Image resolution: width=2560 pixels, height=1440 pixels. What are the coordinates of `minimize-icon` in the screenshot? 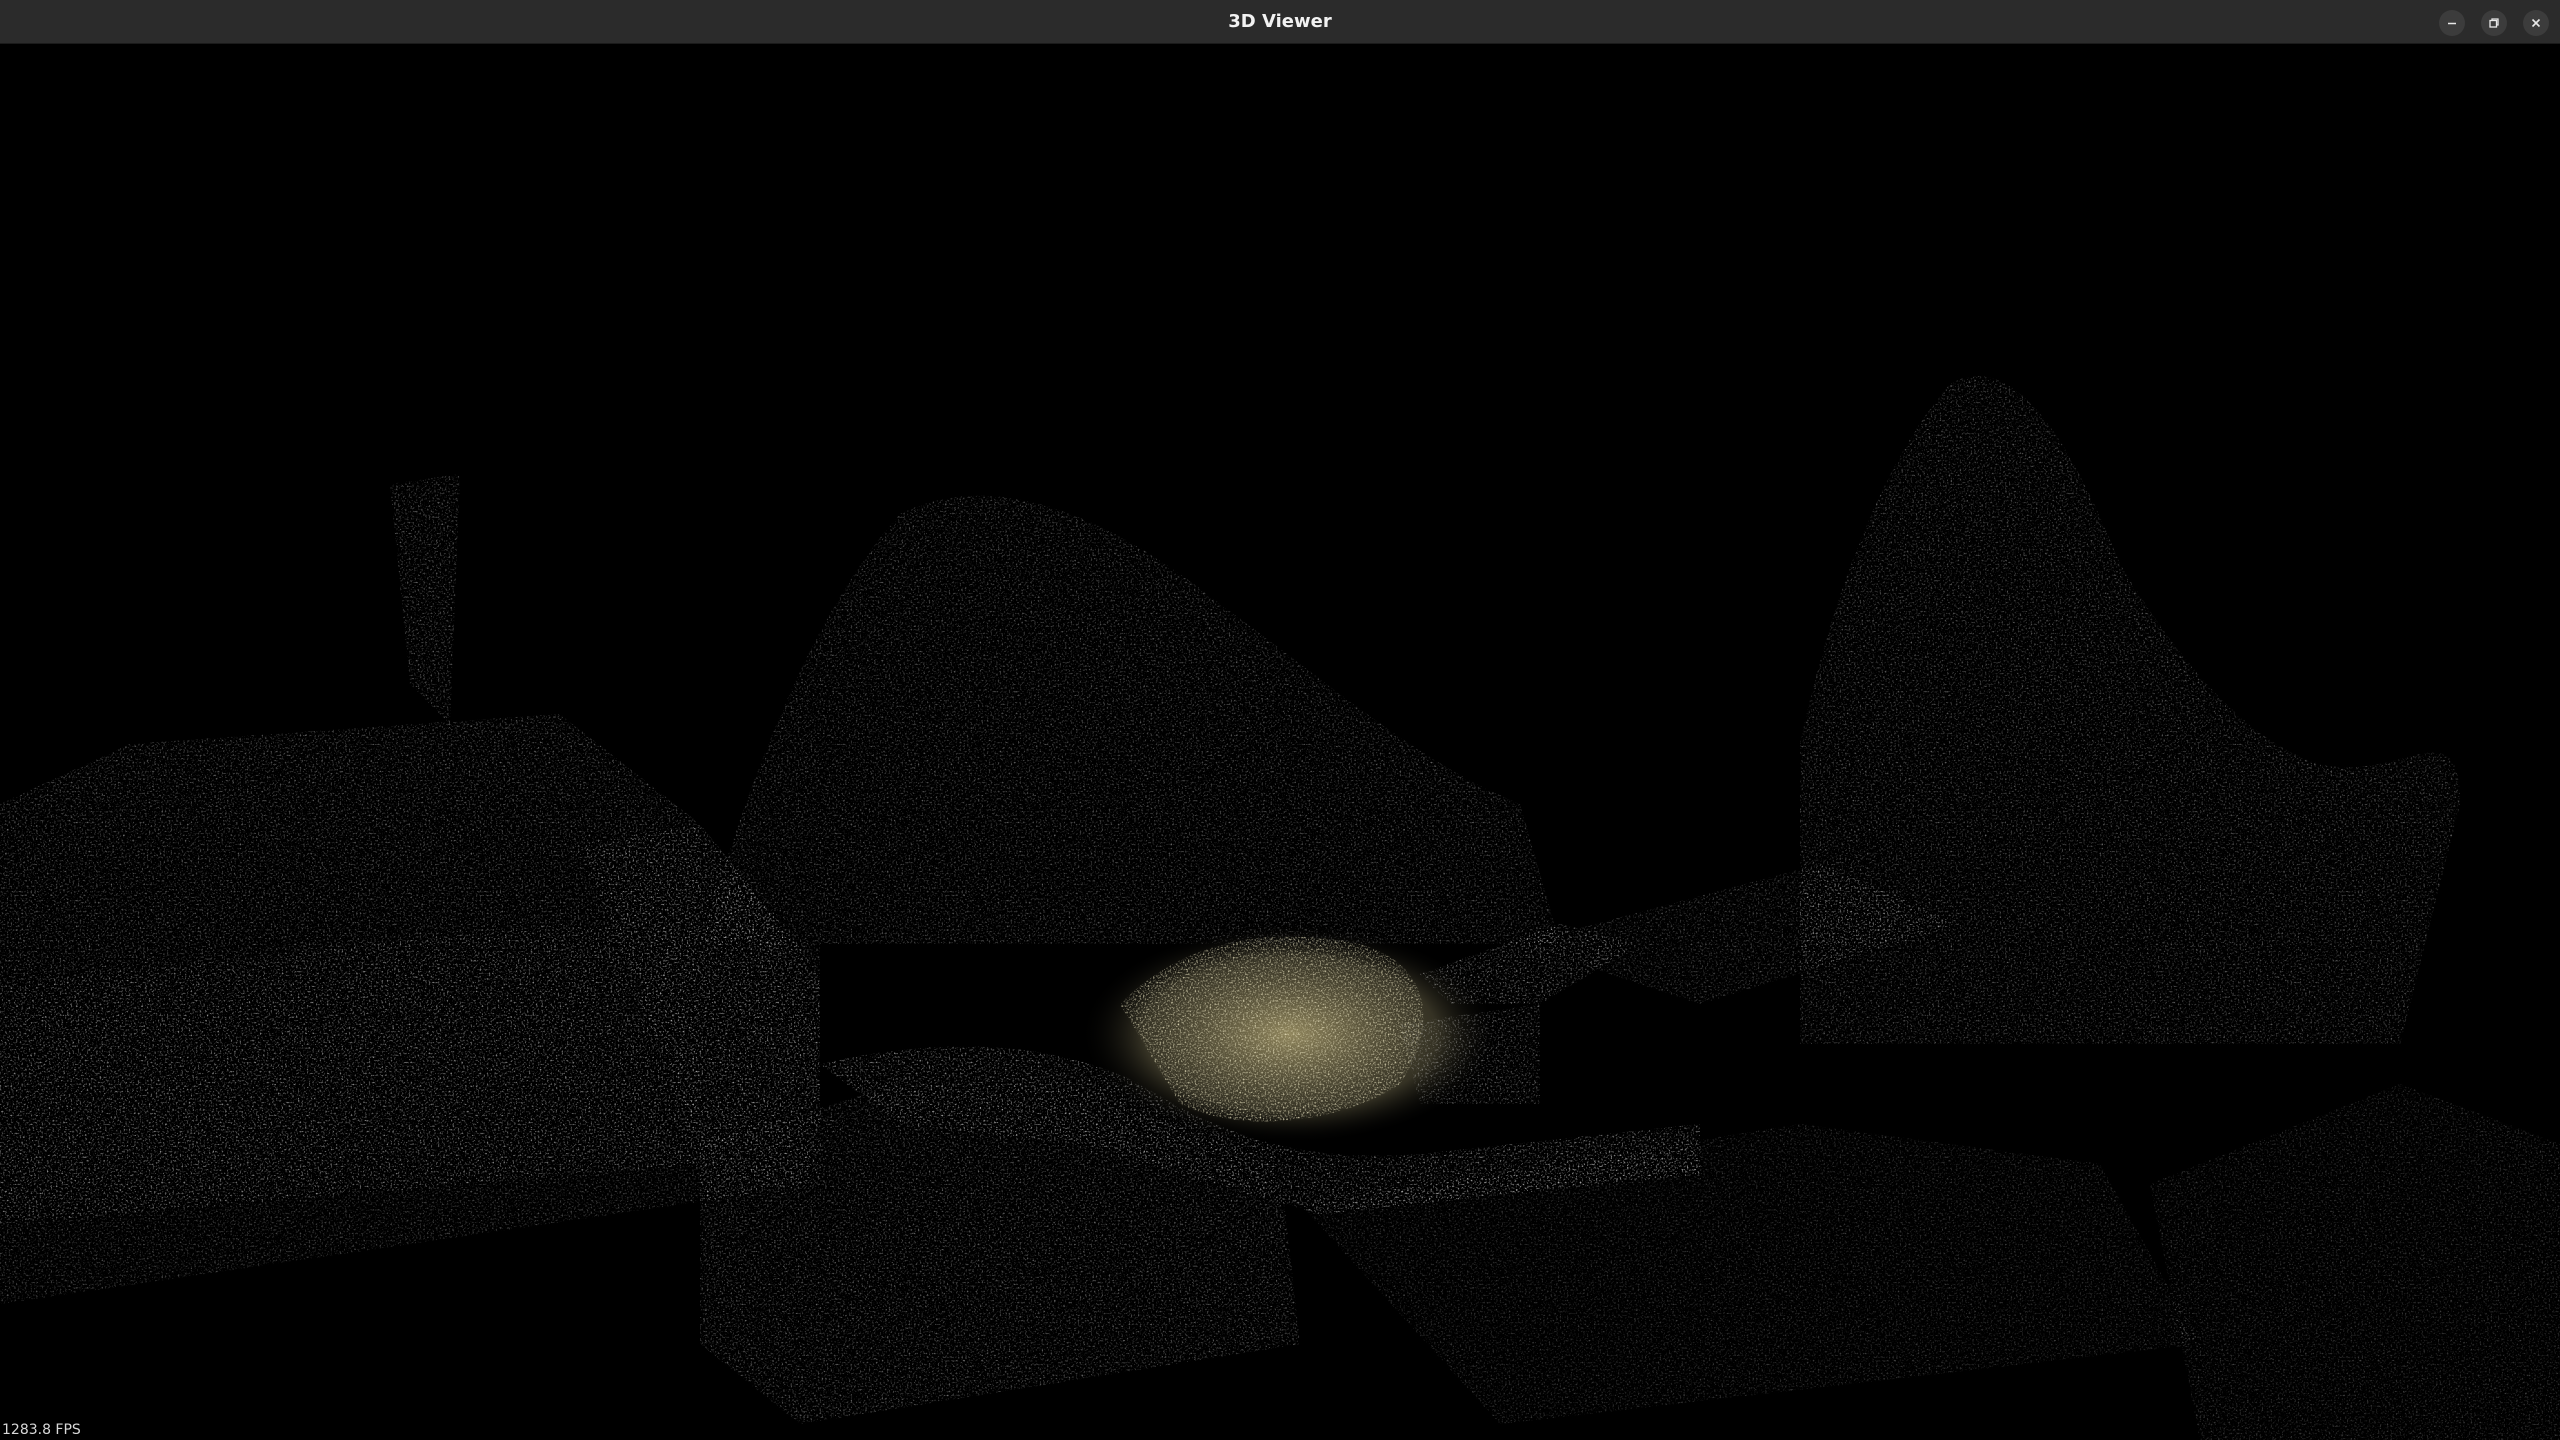 It's located at (2452, 23).